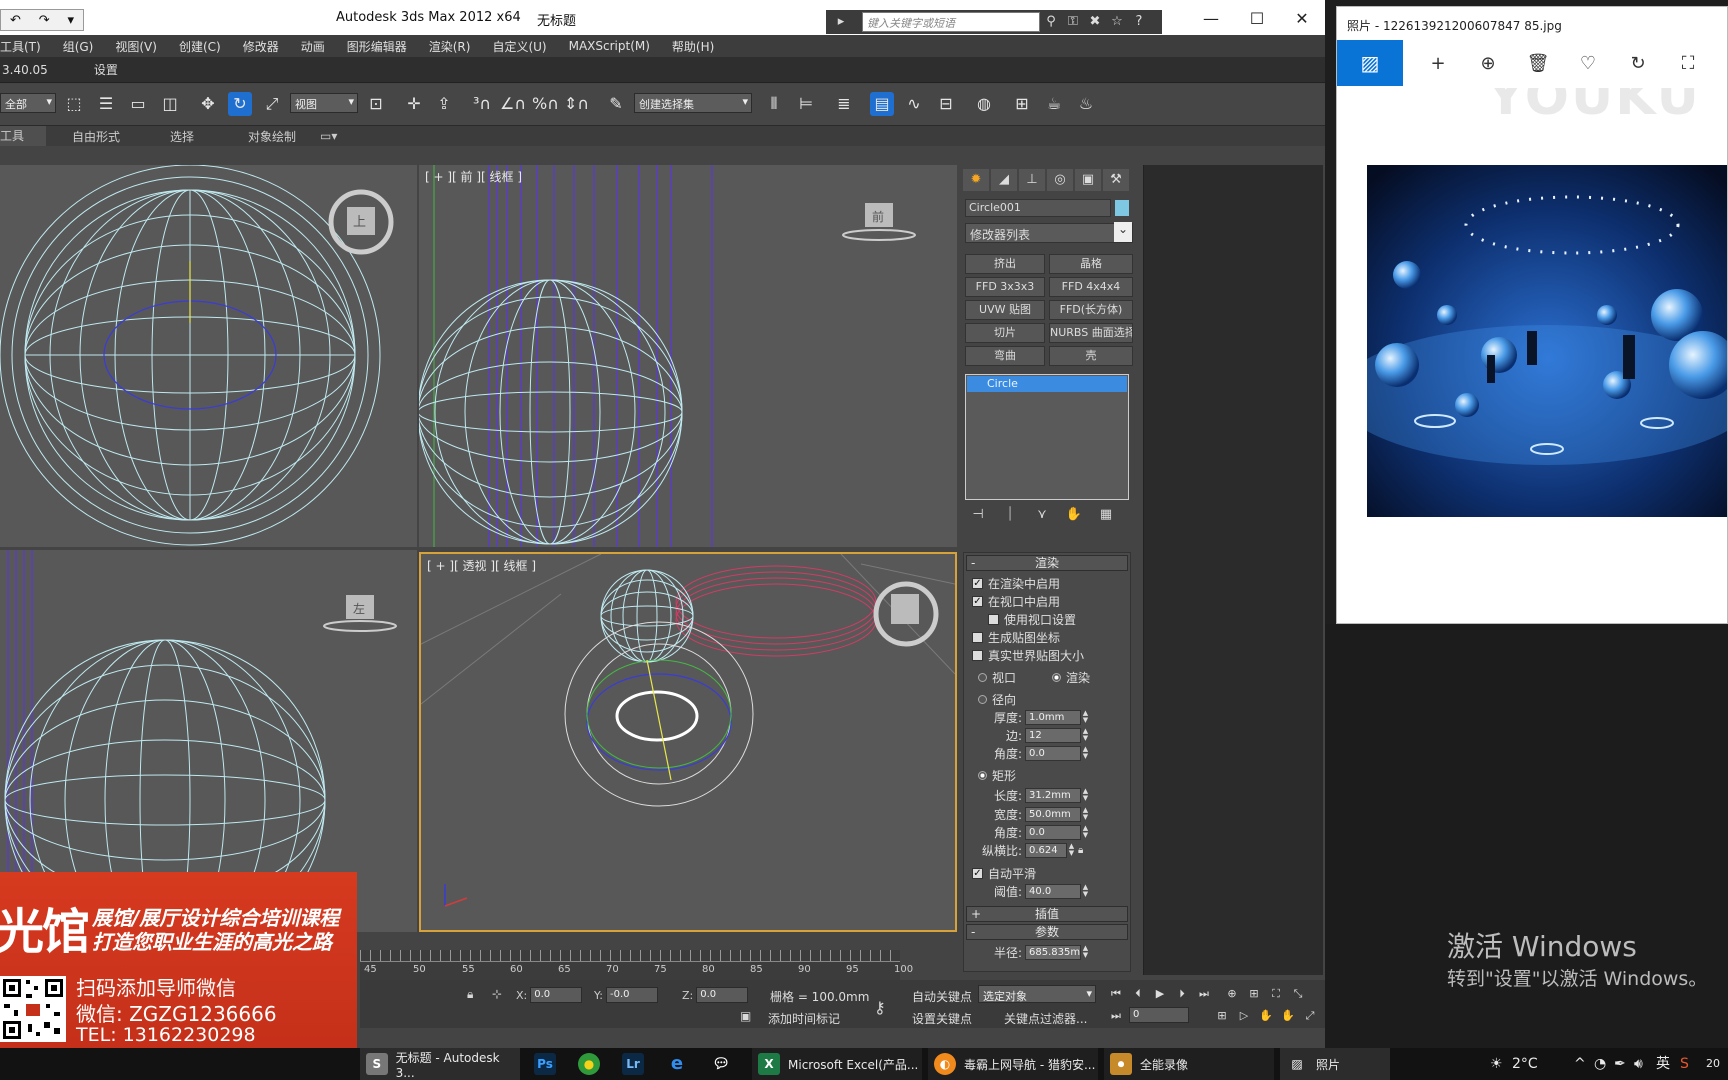  What do you see at coordinates (1713, 1064) in the screenshot?
I see `clock: 20` at bounding box center [1713, 1064].